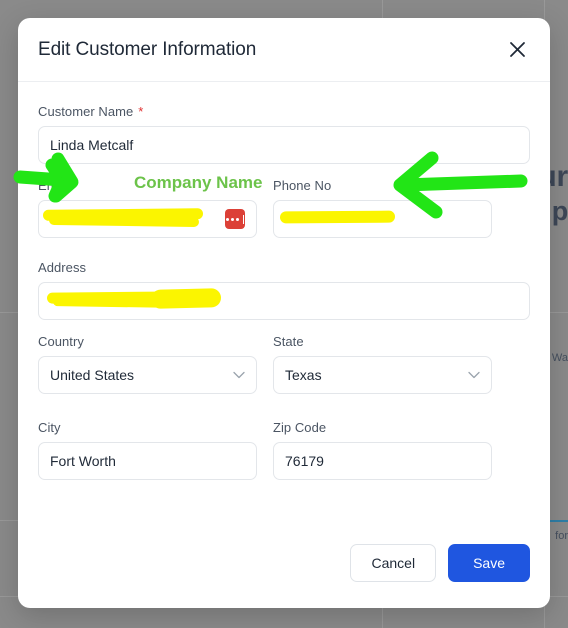 This screenshot has height=628, width=568. Describe the element at coordinates (559, 358) in the screenshot. I see `background-caption-one: Wa` at that location.